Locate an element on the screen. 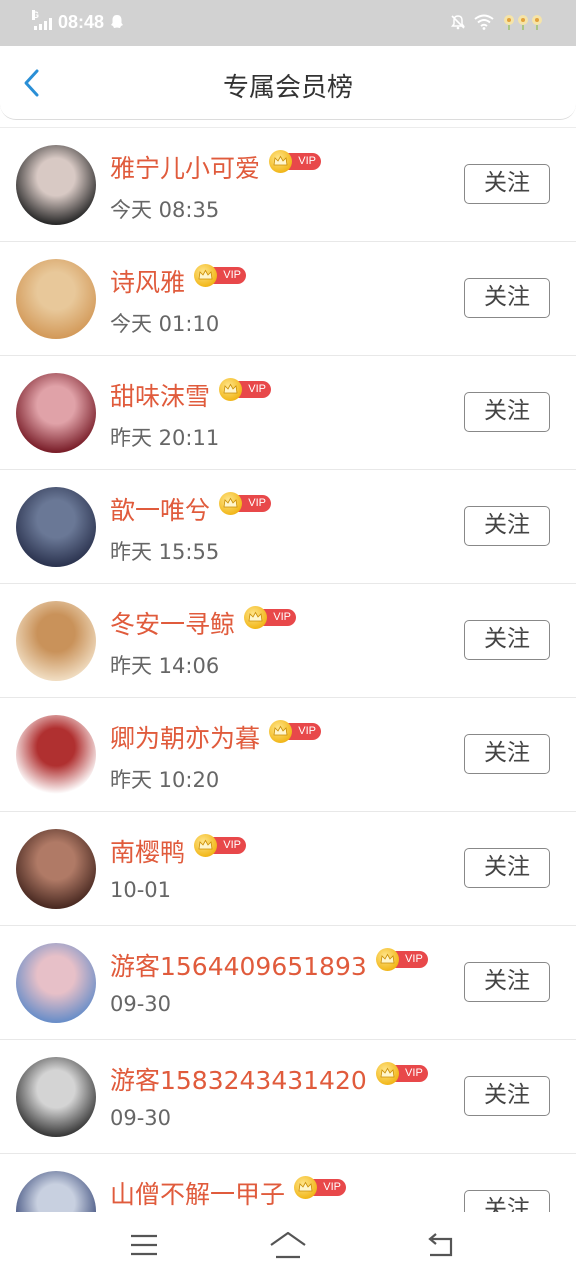  member-time: 今天 01:10 is located at coordinates (165, 324).